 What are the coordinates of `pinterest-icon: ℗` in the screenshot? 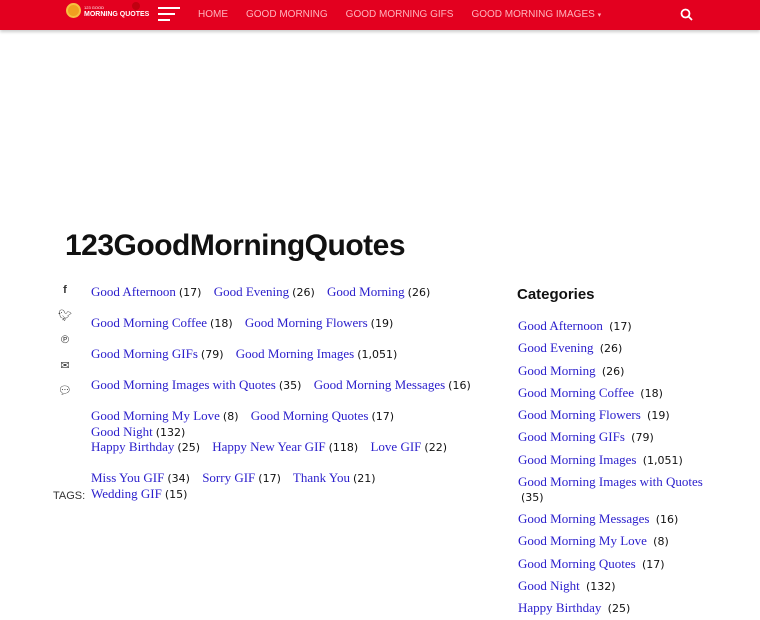 It's located at (65, 346).